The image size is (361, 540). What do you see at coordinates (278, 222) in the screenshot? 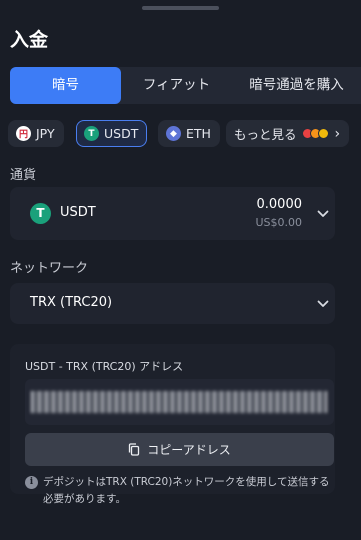
I see `currency-usd-value: US$0.00` at bounding box center [278, 222].